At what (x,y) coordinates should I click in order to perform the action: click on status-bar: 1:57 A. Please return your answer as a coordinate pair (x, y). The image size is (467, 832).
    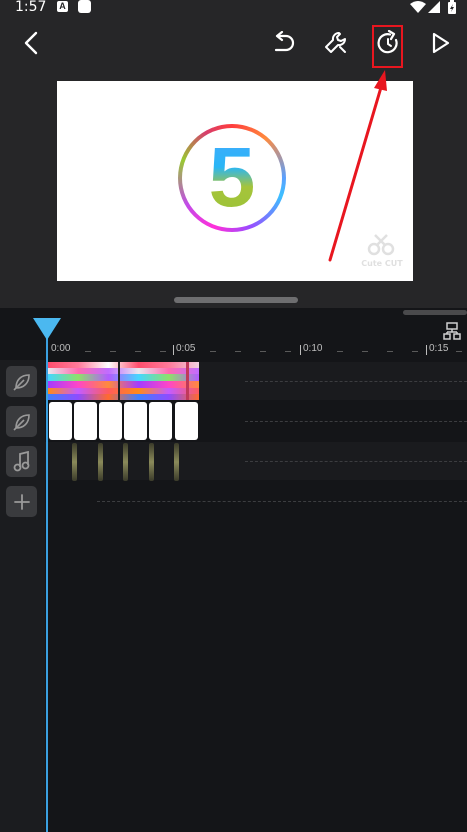
    Looking at the image, I should click on (233, 8).